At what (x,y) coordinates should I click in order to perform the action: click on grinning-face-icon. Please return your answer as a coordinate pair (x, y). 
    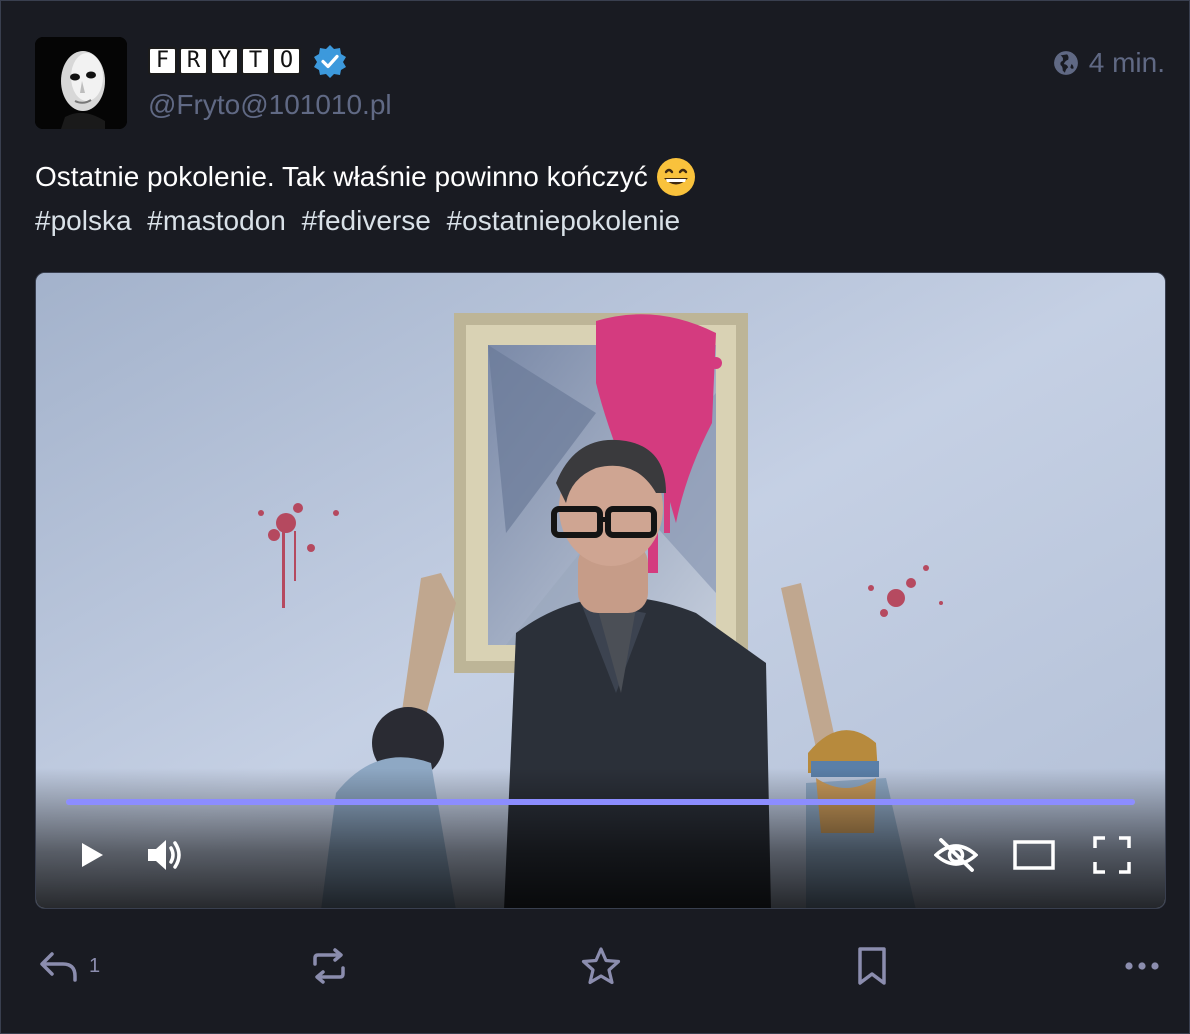
    Looking at the image, I should click on (675, 177).